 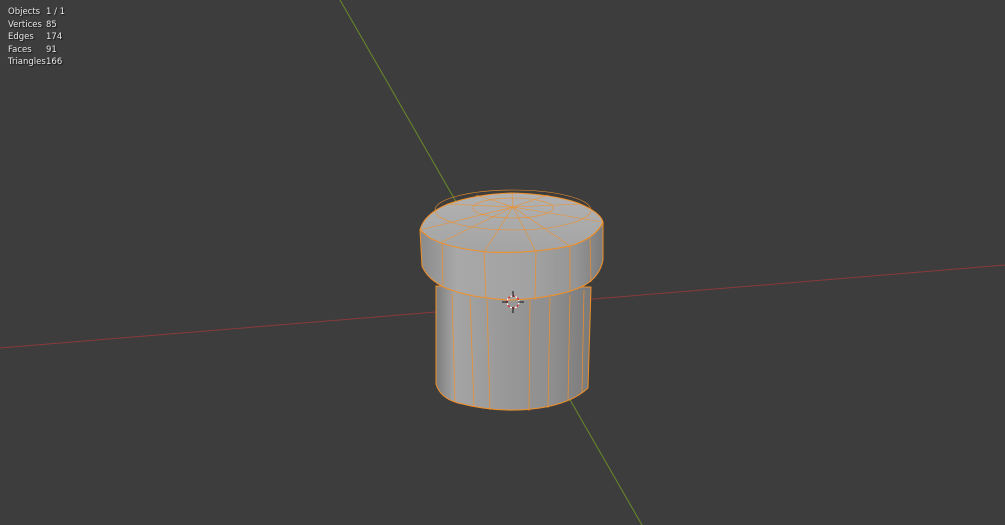 I want to click on cylinder-mesh-object, so click(x=511, y=300).